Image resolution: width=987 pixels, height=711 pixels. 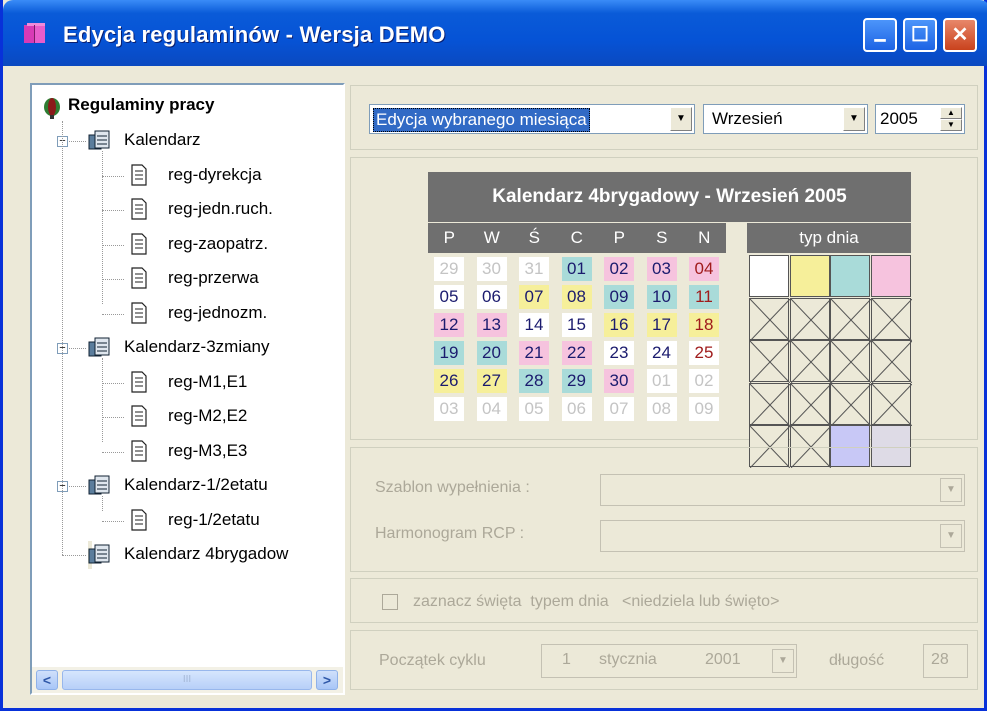 What do you see at coordinates (178, 486) in the screenshot?
I see `tree-calendar-node: Kalendarz-1/2etatu` at bounding box center [178, 486].